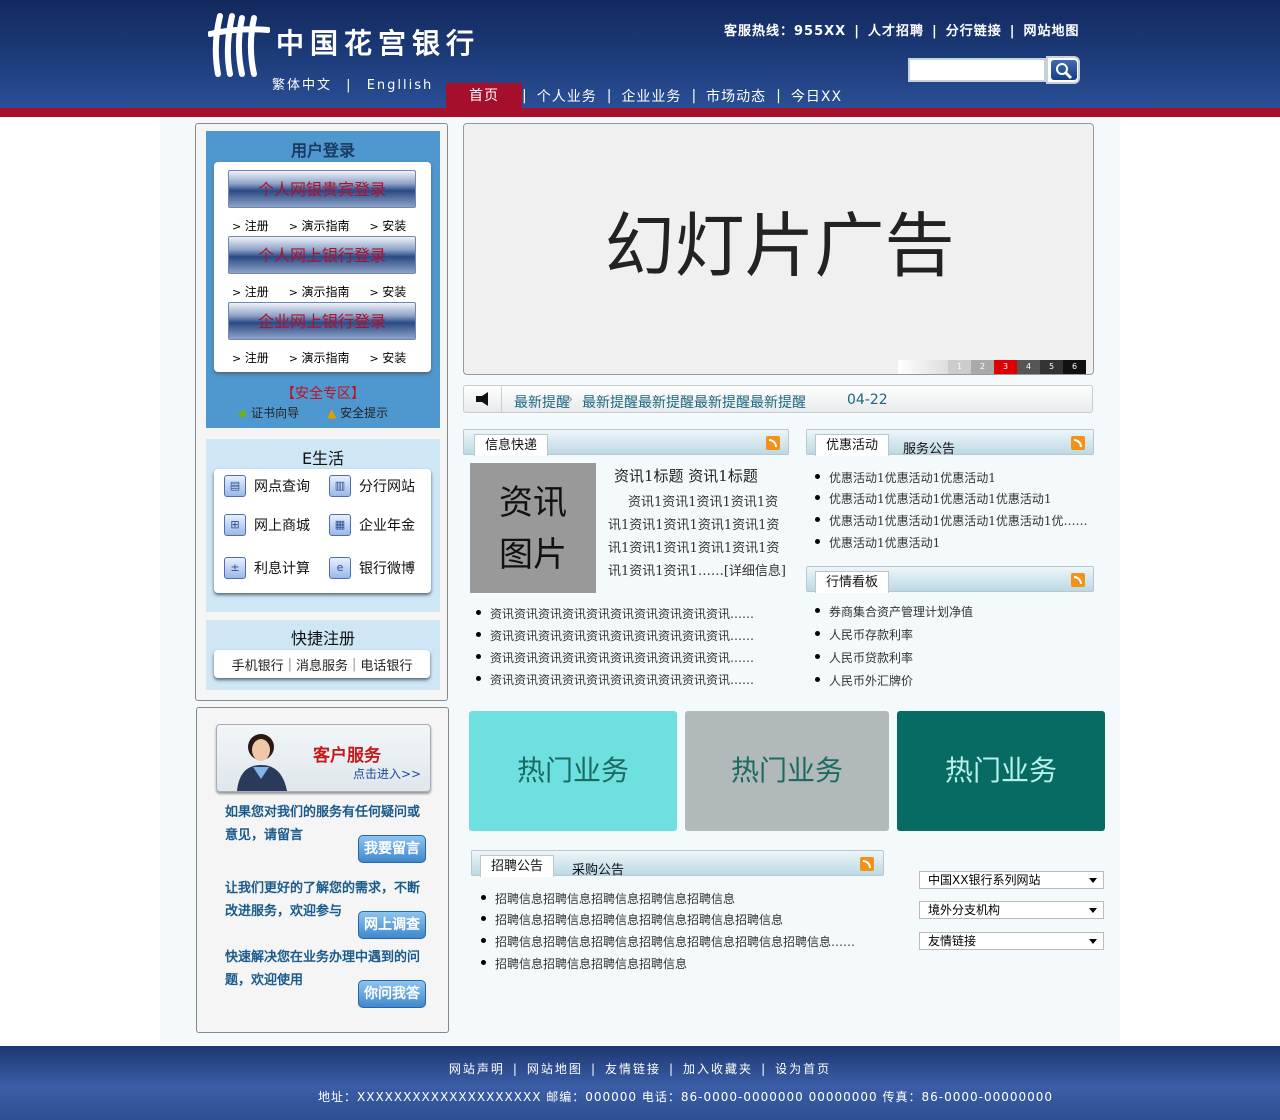 This screenshot has width=1280, height=1120. I want to click on hot-service-tile-2: 热门业务, so click(787, 771).